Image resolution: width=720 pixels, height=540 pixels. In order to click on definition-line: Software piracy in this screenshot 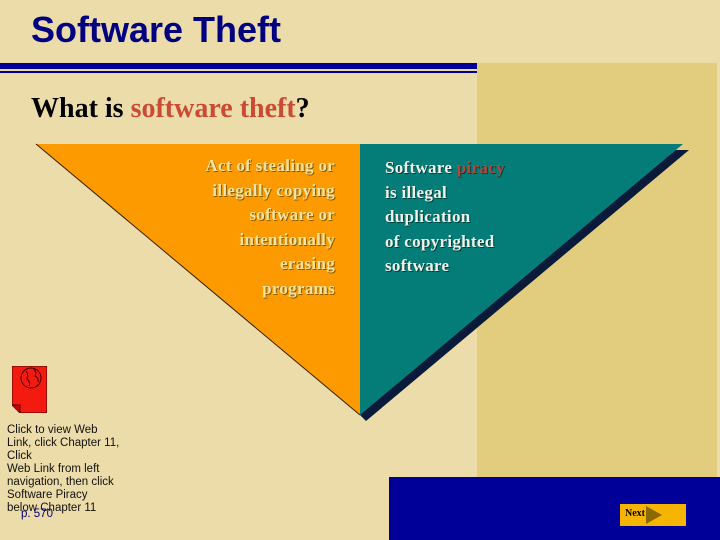, I will do `click(485, 168)`.